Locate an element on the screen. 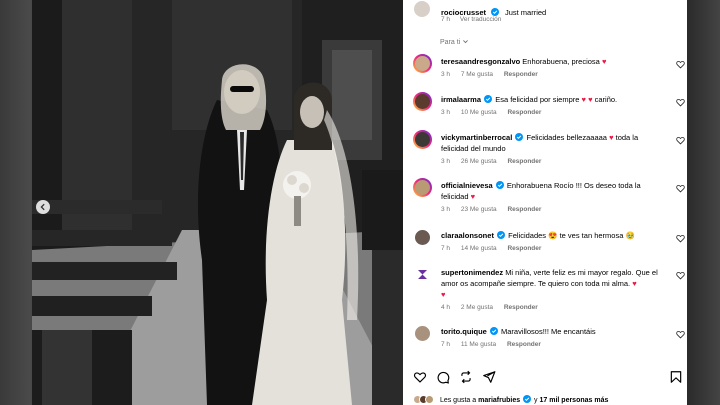  chevron-left-icon is located at coordinates (42, 207).